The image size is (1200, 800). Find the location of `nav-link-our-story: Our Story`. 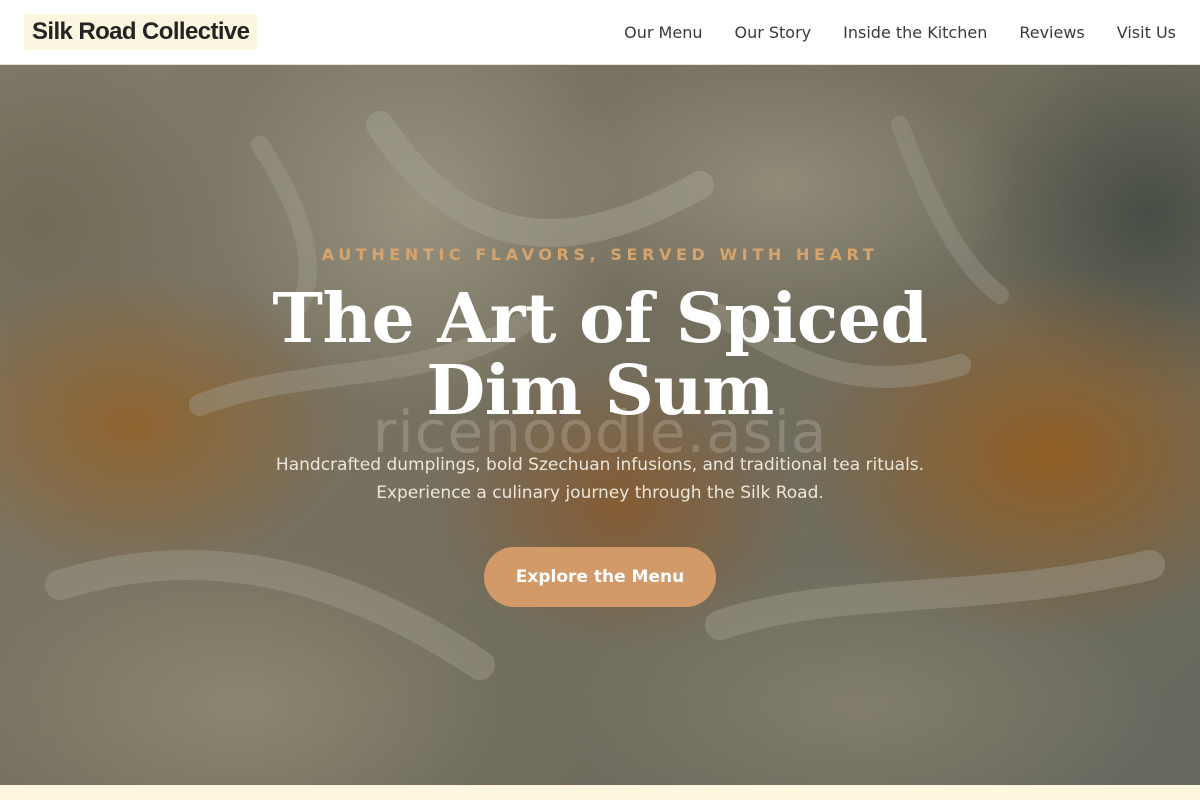

nav-link-our-story: Our Story is located at coordinates (772, 32).